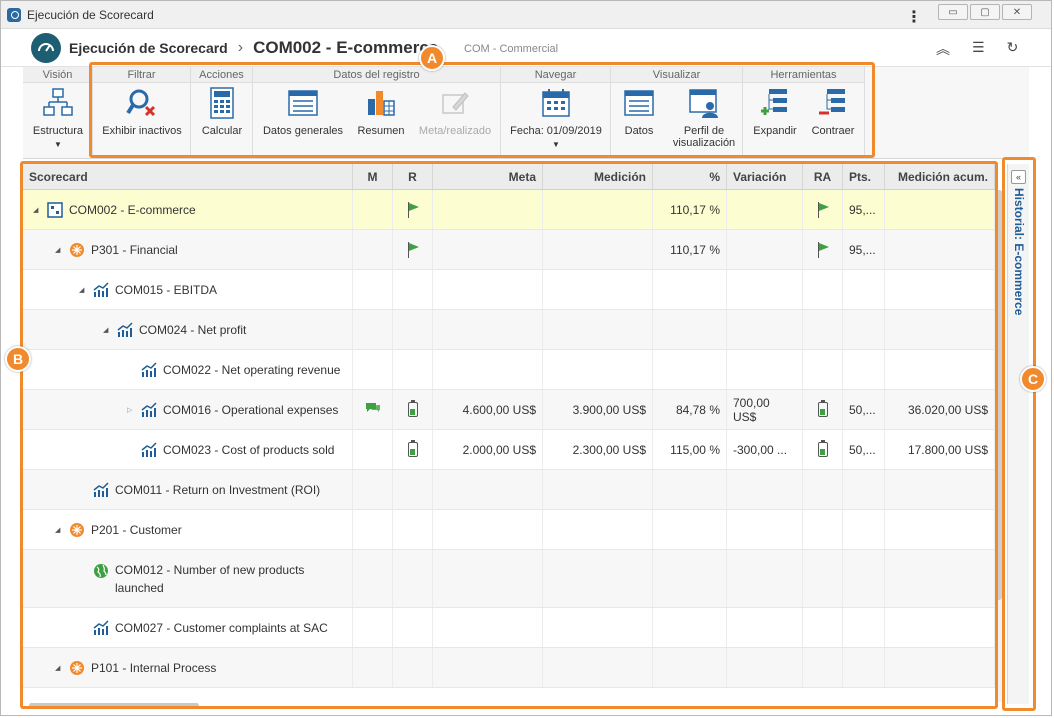  I want to click on row-label: P301 - Financial, so click(134, 249).